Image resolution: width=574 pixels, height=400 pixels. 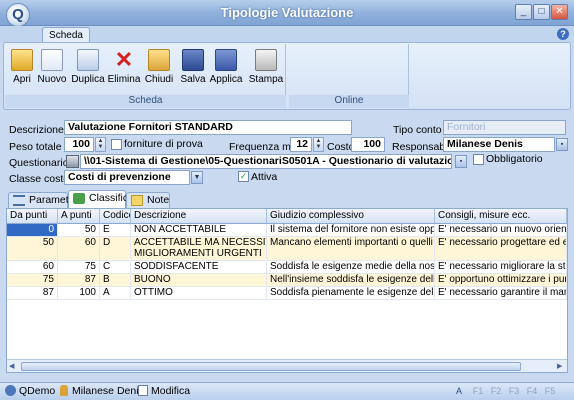 I want to click on classe-costo-label: Classe costo, so click(x=39, y=179).